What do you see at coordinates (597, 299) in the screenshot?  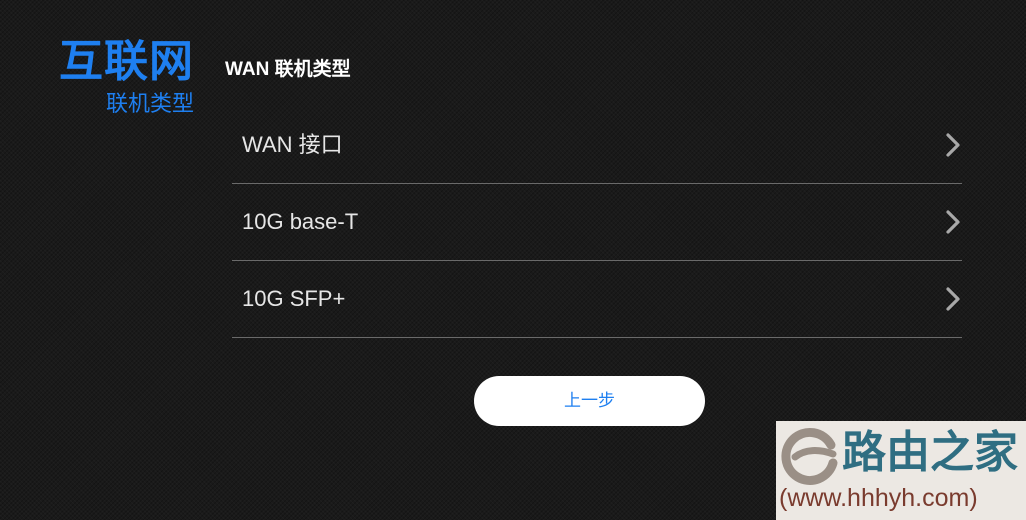 I see `option-10g-sfp-plus: 10G SFP+` at bounding box center [597, 299].